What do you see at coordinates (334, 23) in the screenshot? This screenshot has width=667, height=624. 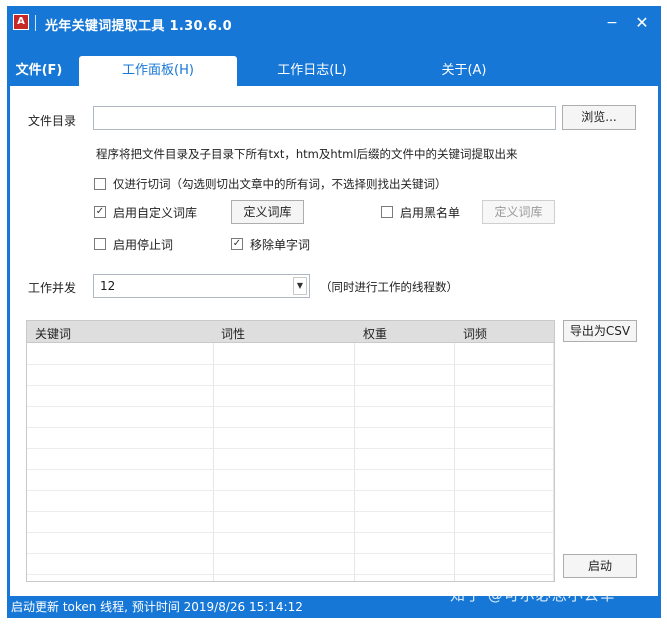 I see `title-bar: A 光年关键词提取工具 1.30.6.0 − ✕` at bounding box center [334, 23].